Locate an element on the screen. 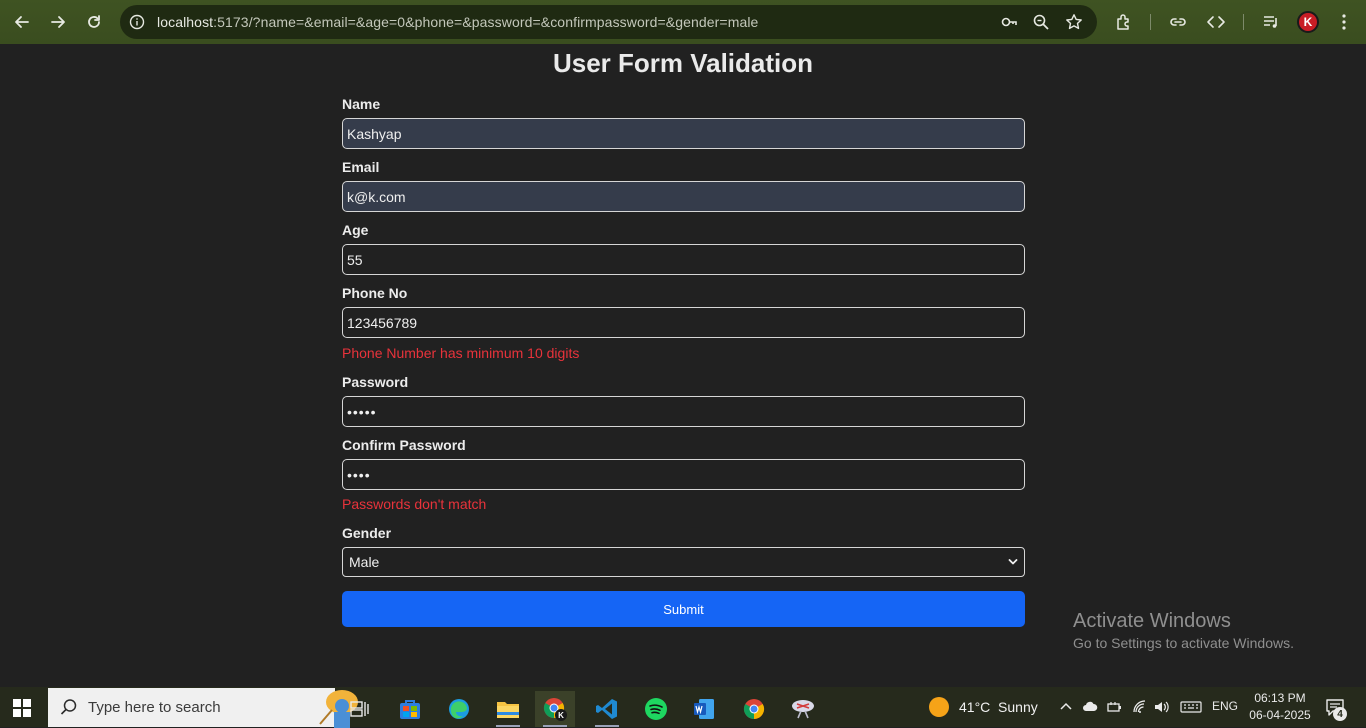  chrome-icon is located at coordinates (754, 709).